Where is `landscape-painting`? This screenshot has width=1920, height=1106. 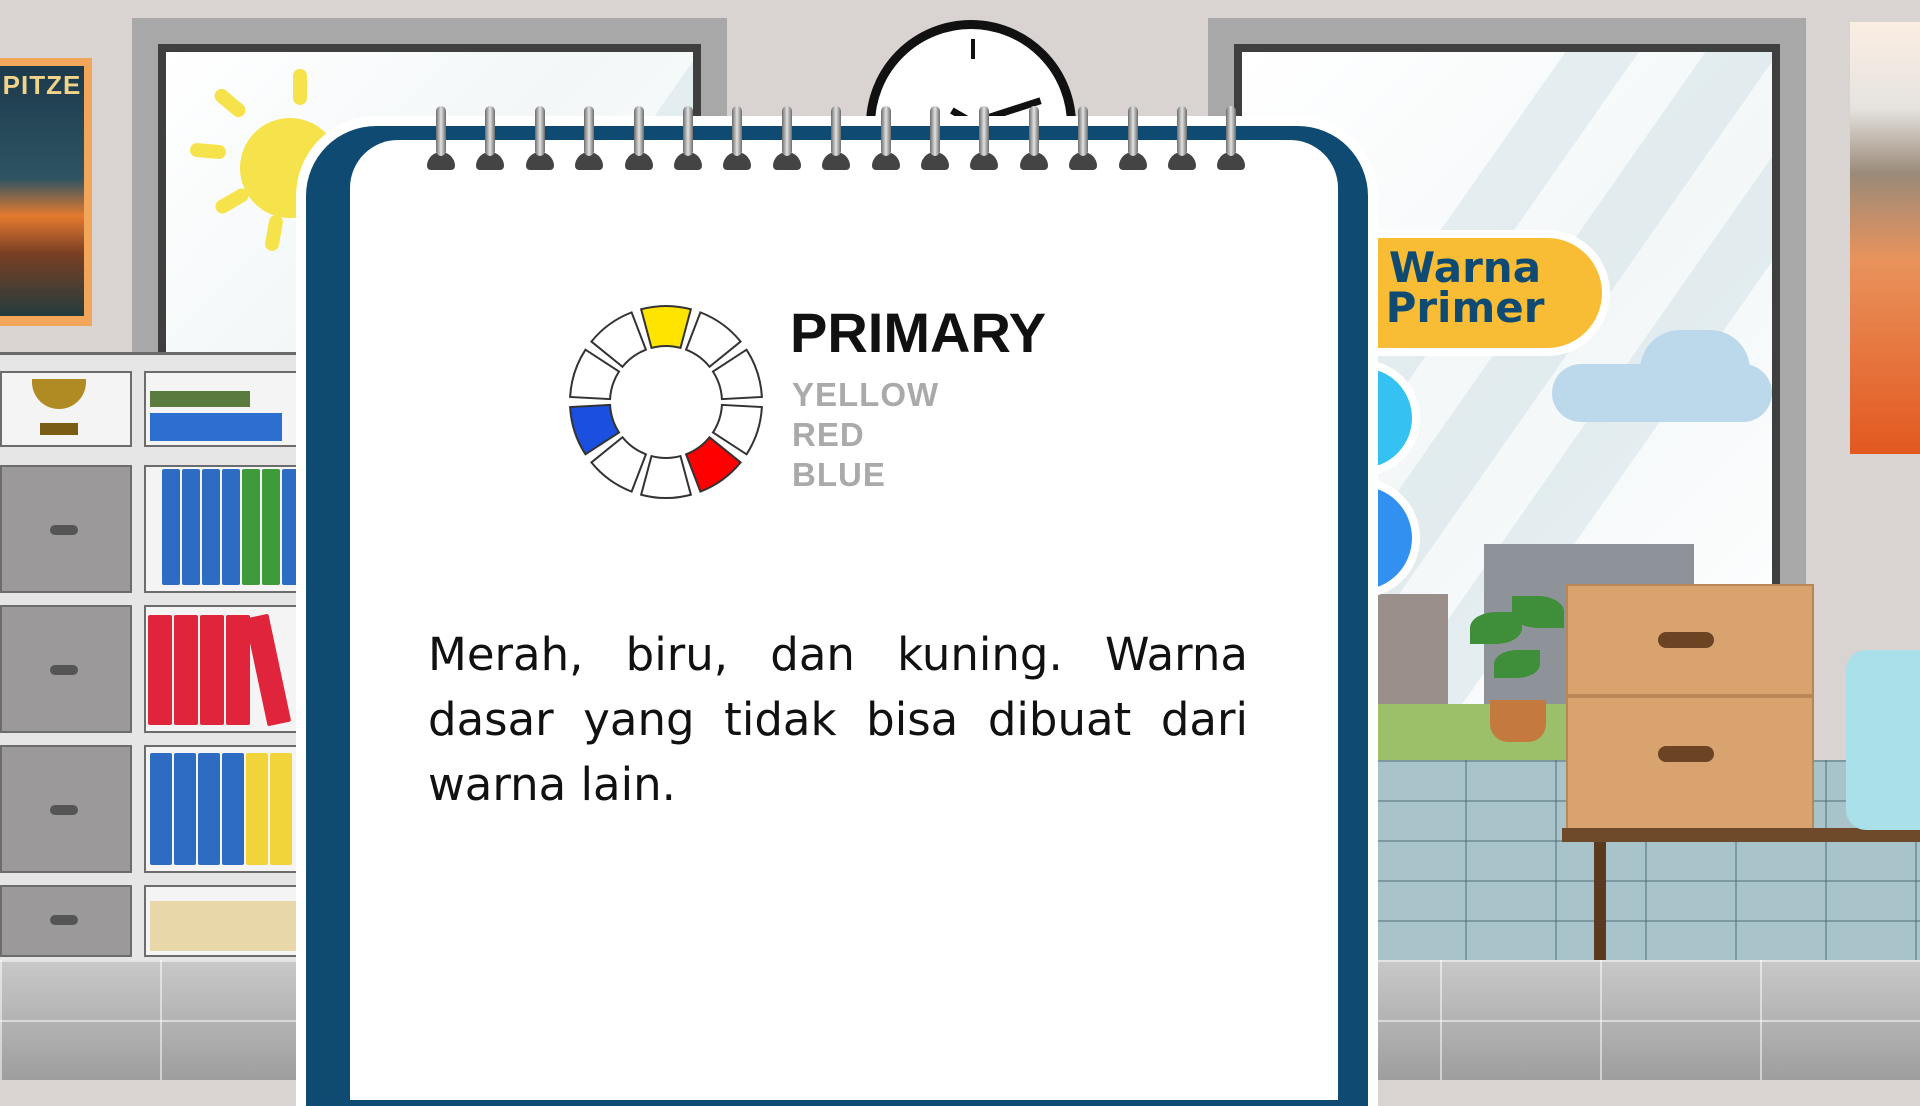
landscape-painting is located at coordinates (1885, 238).